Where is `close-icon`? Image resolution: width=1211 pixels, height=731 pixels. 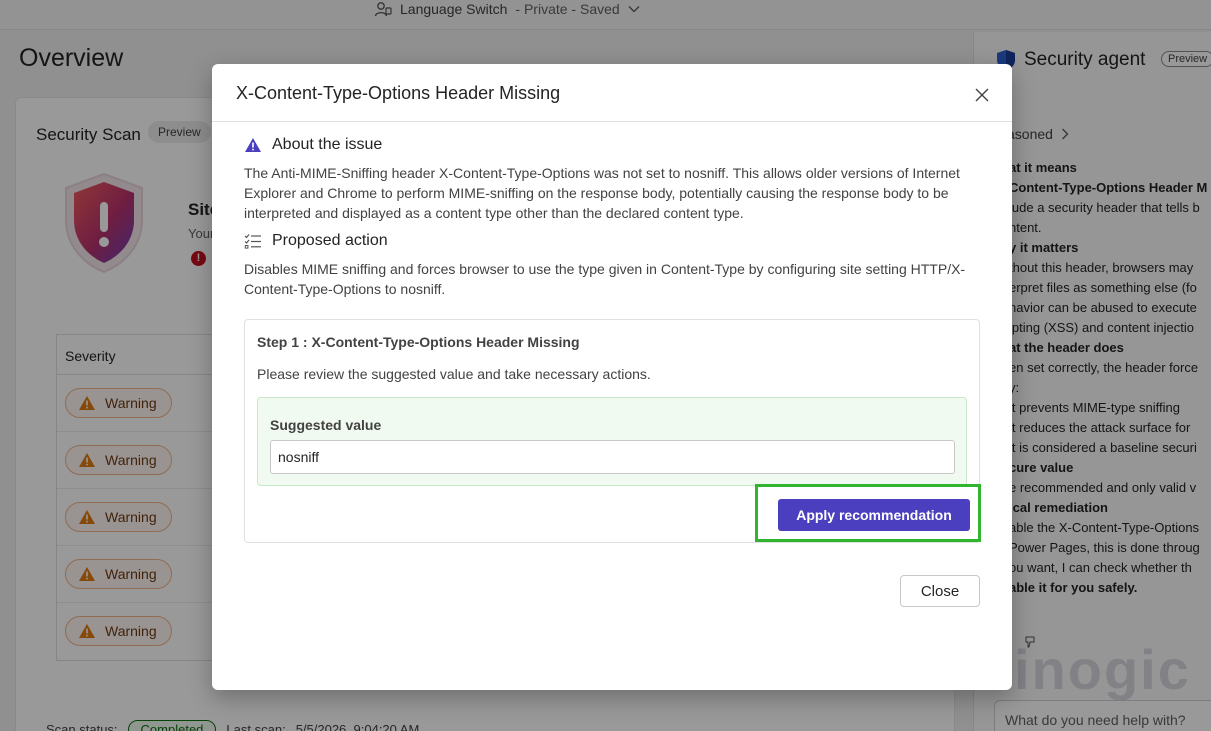 close-icon is located at coordinates (982, 95).